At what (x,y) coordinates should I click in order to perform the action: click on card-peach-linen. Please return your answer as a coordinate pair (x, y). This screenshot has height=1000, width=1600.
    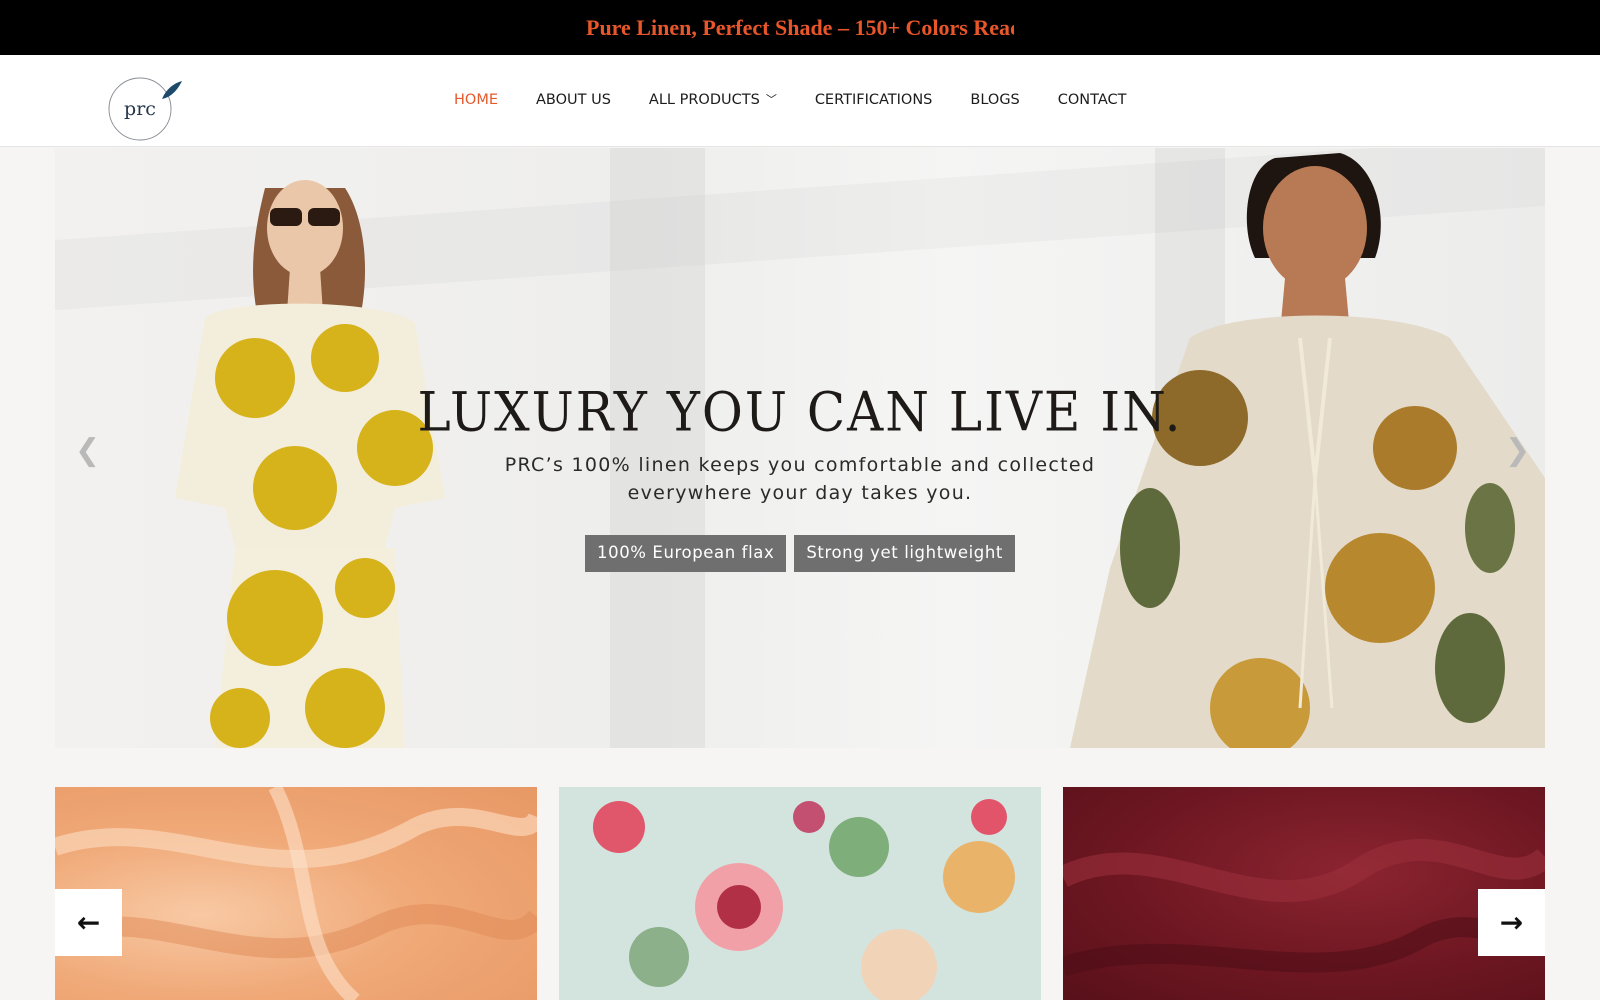
    Looking at the image, I should click on (296, 893).